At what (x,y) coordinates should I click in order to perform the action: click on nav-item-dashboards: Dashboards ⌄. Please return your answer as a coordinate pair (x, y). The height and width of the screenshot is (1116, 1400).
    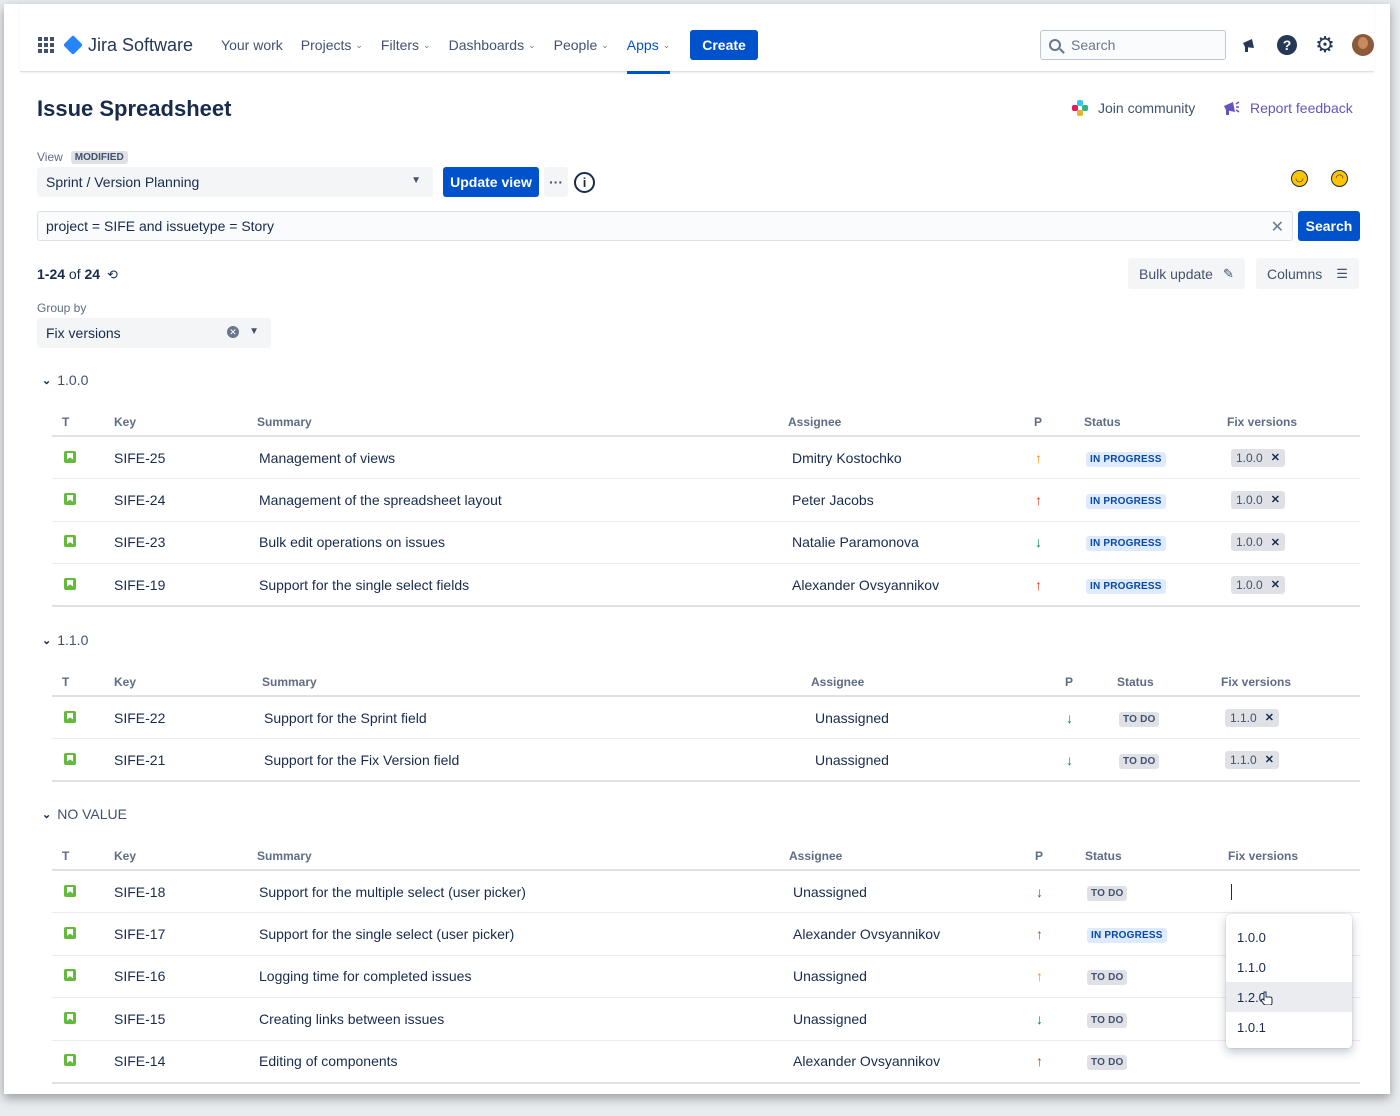
    Looking at the image, I should click on (492, 45).